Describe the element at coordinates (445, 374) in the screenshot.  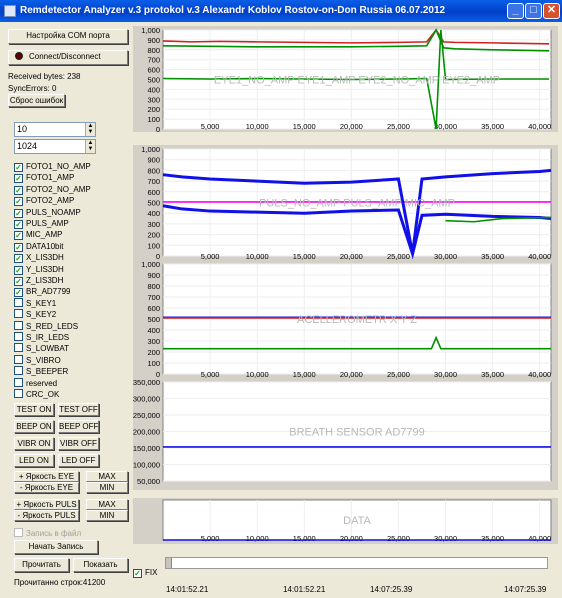
I see `x-tick-label: 30,000` at that location.